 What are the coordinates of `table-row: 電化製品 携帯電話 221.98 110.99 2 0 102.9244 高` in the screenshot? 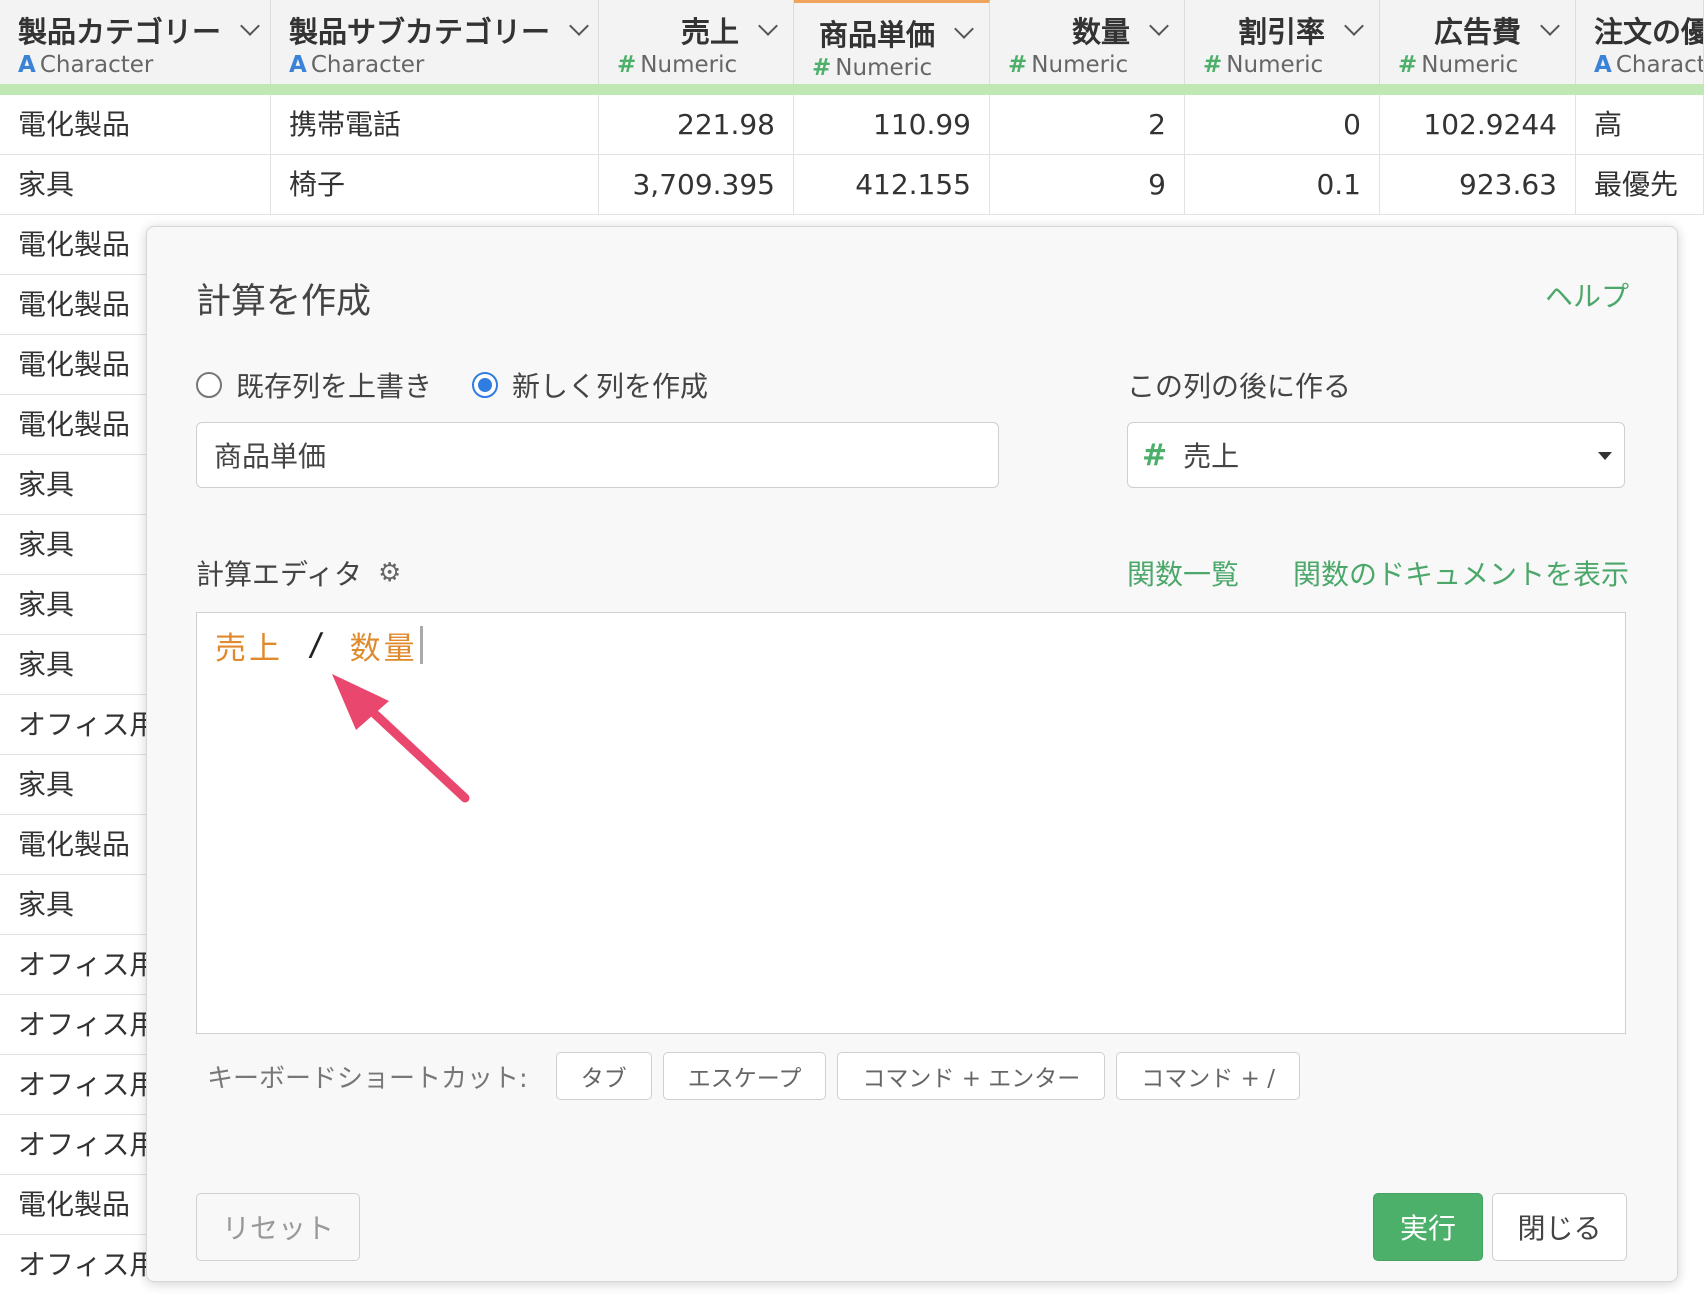 It's located at (852, 125).